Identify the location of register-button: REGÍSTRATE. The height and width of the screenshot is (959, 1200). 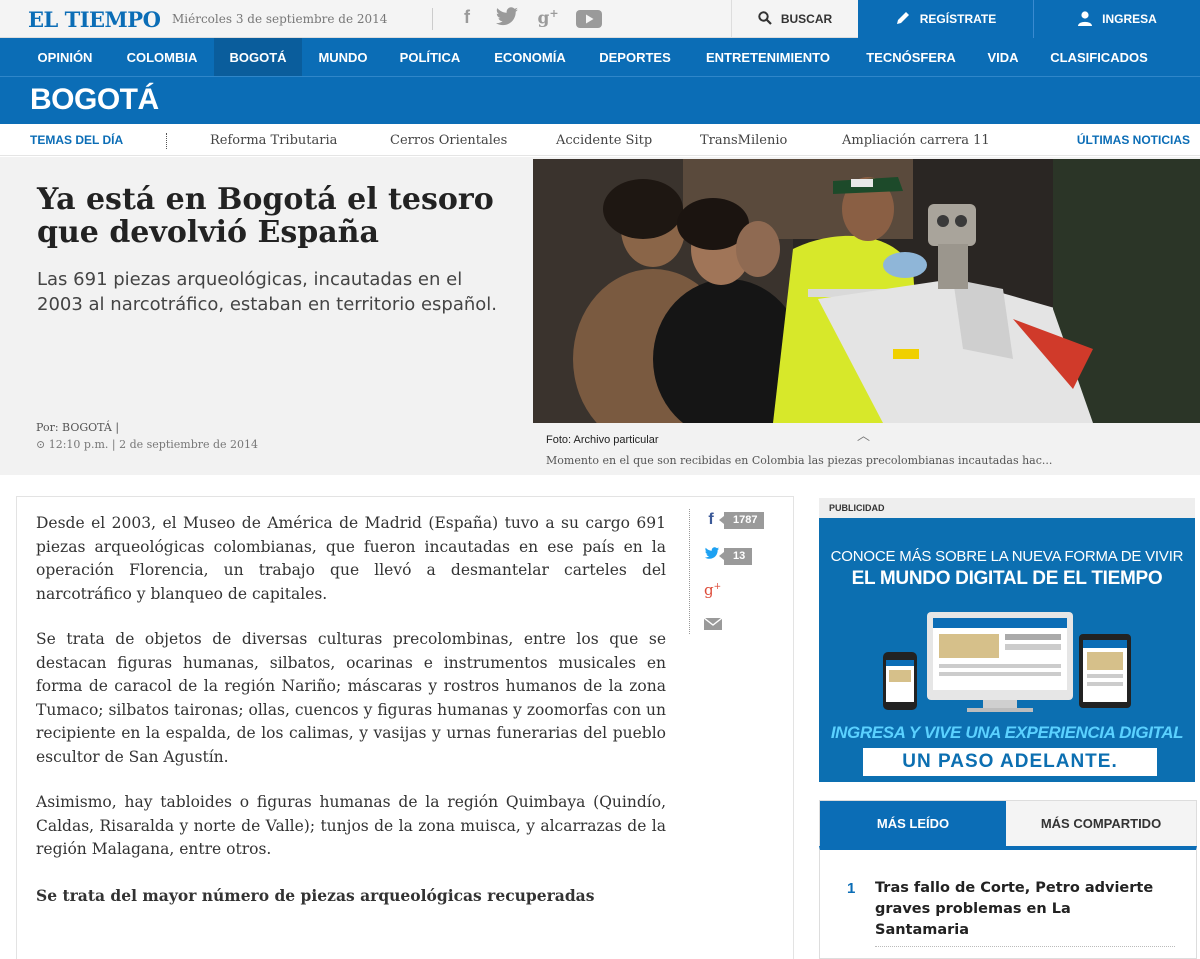
(945, 19).